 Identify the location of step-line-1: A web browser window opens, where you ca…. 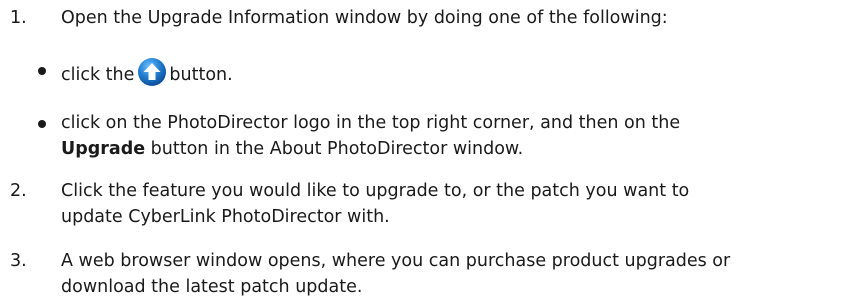
(396, 261).